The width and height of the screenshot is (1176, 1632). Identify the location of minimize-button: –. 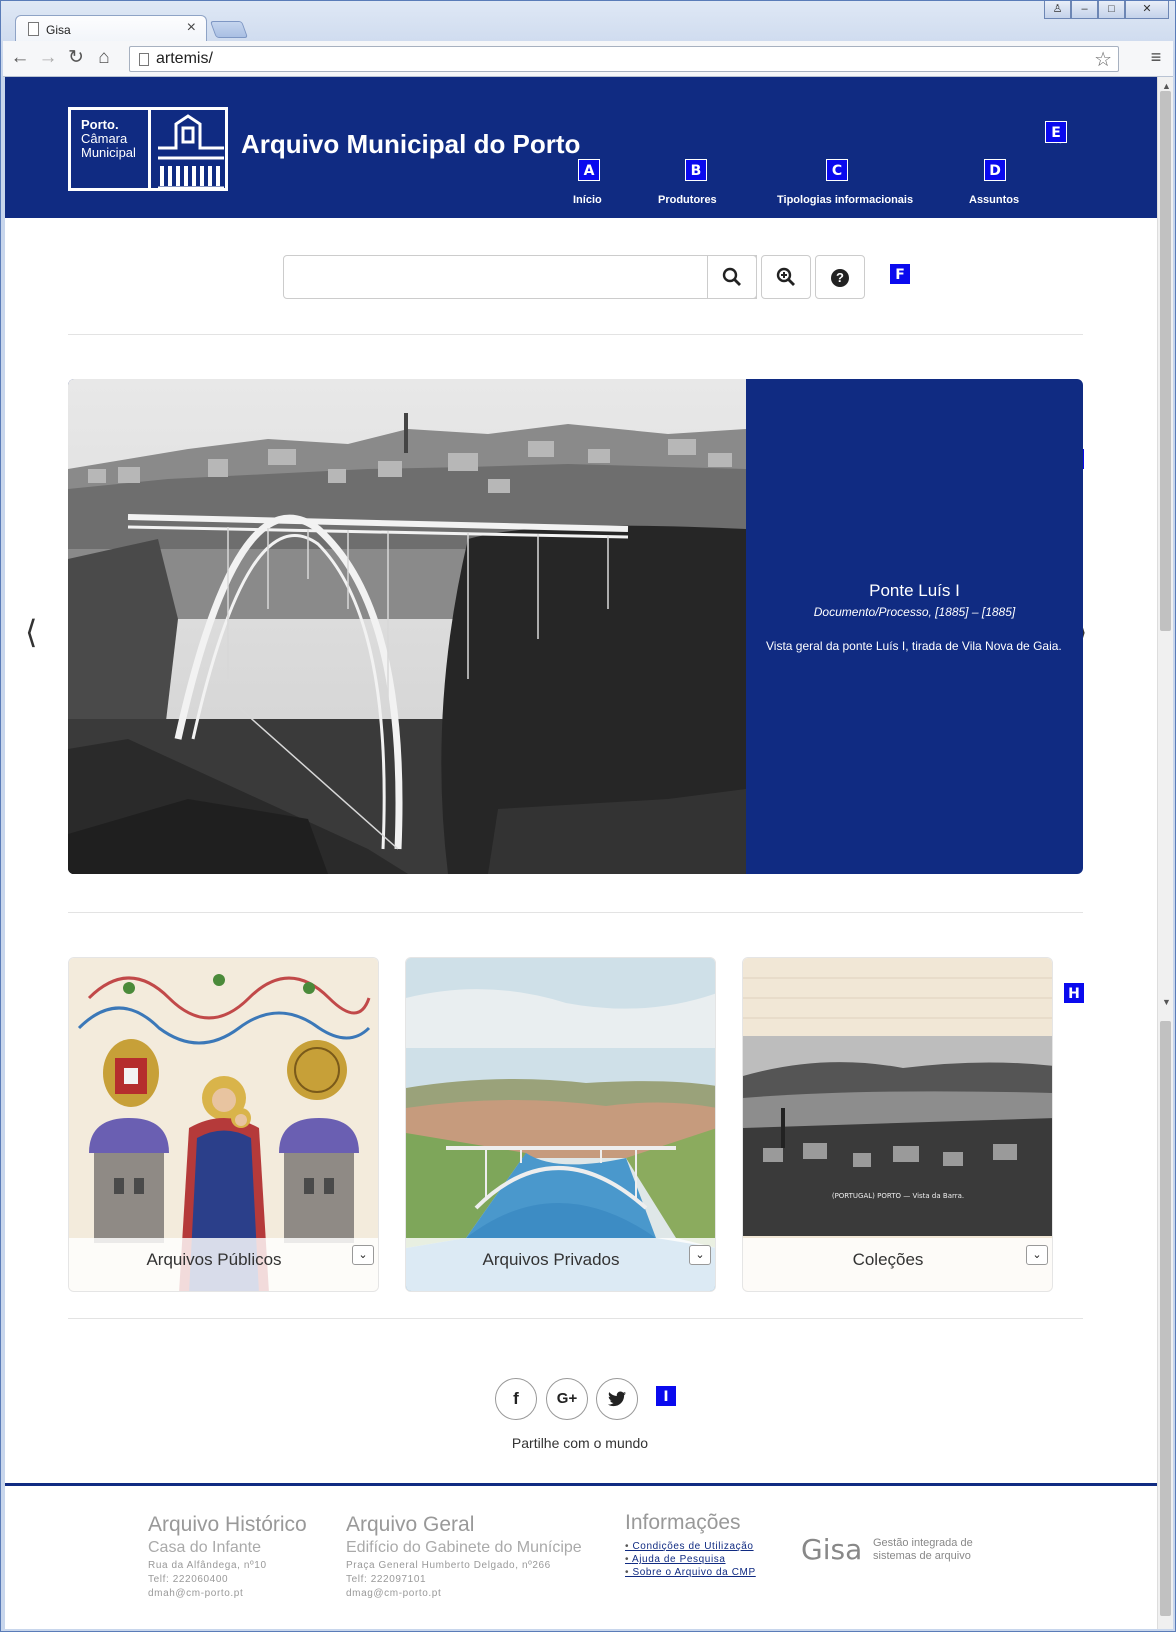
(1084, 10).